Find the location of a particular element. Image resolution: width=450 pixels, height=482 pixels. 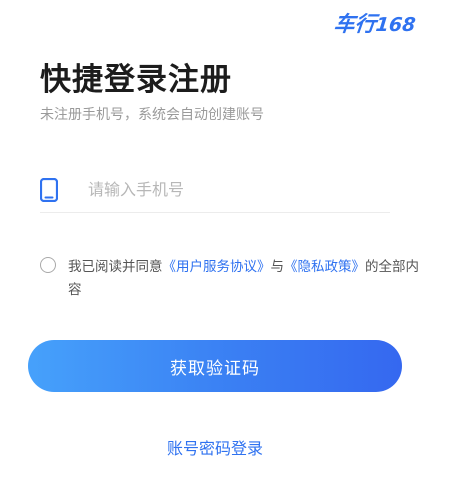

agreement-checkbox is located at coordinates (48, 265).